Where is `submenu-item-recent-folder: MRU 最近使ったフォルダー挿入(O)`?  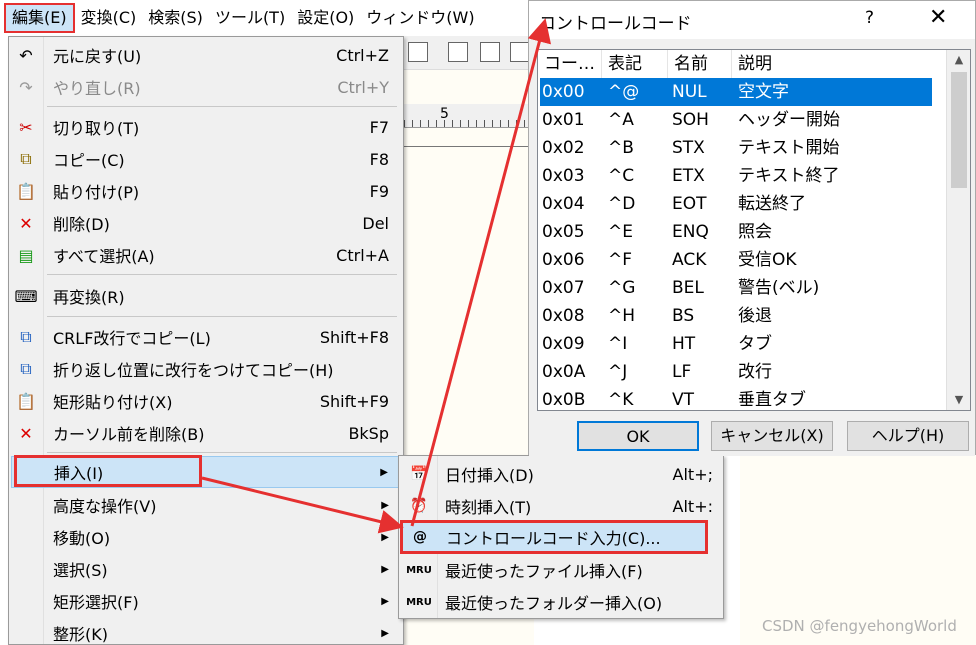 submenu-item-recent-folder: MRU 最近使ったフォルダー挿入(O) is located at coordinates (561, 602).